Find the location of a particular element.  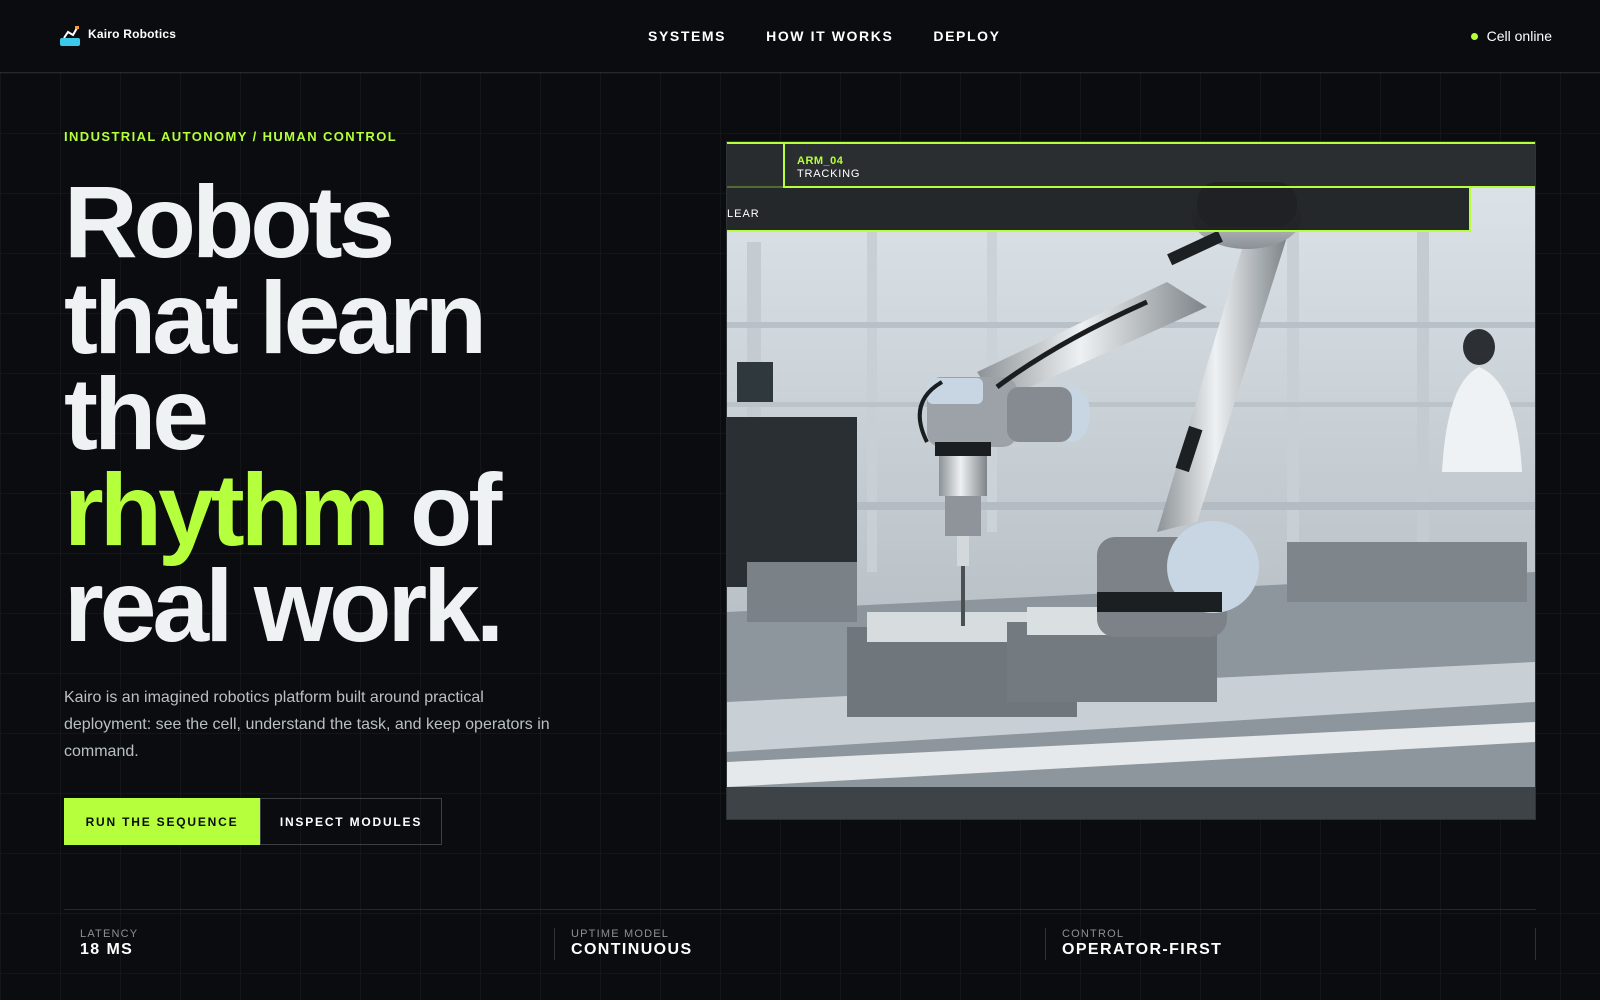

brand-logo: Kairo Robotics is located at coordinates (118, 36).